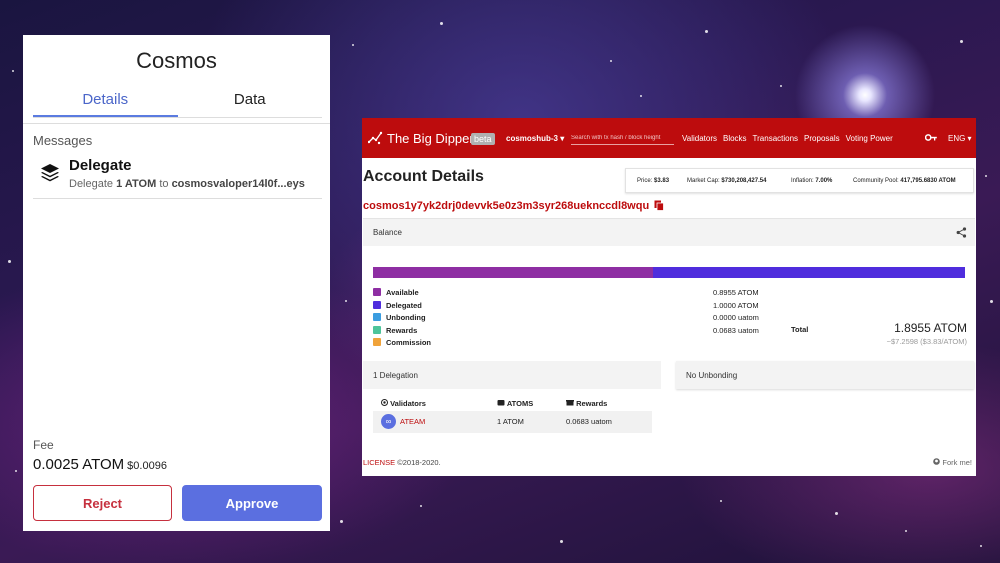  What do you see at coordinates (736, 317) in the screenshot?
I see `unbonding-value: 0.0000 uatom` at bounding box center [736, 317].